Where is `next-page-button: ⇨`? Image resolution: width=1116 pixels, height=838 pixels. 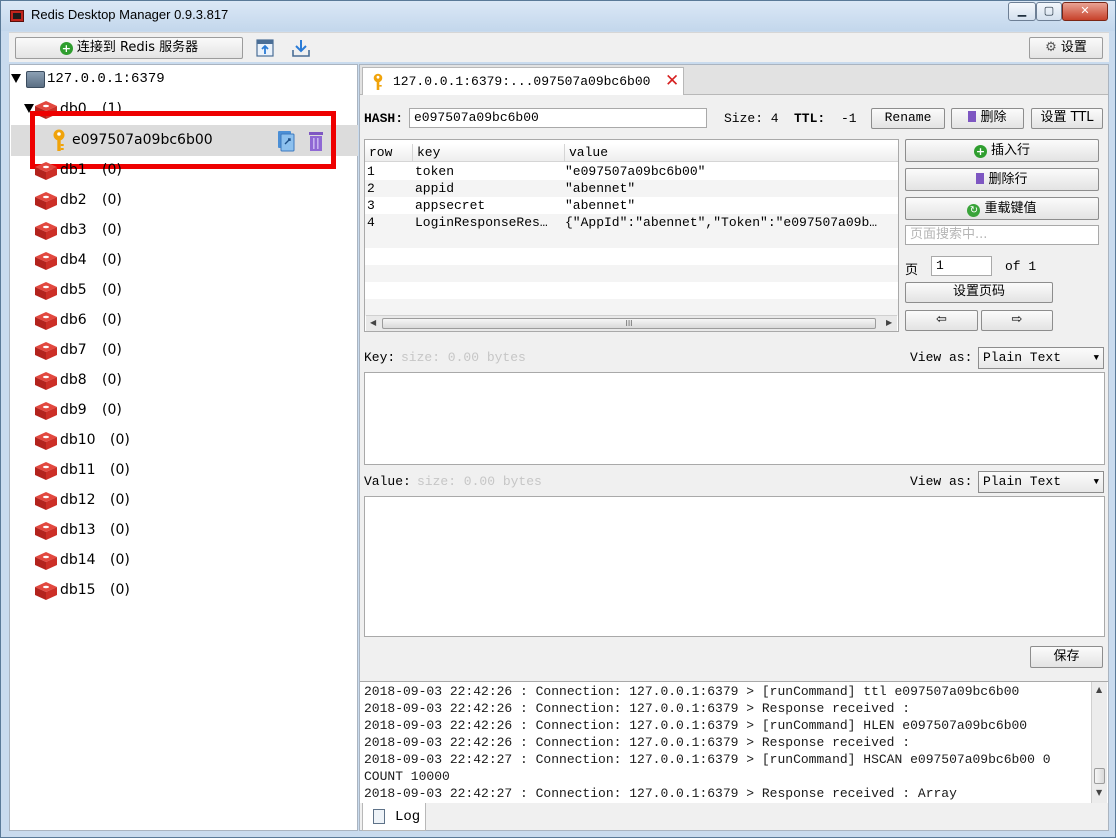
next-page-button: ⇨ is located at coordinates (1017, 320).